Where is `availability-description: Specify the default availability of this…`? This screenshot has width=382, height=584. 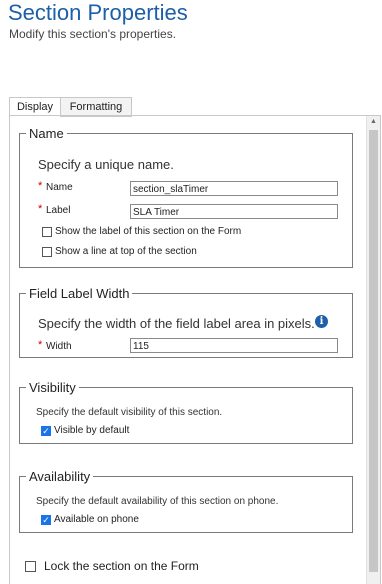
availability-description: Specify the default availability of this… is located at coordinates (157, 501).